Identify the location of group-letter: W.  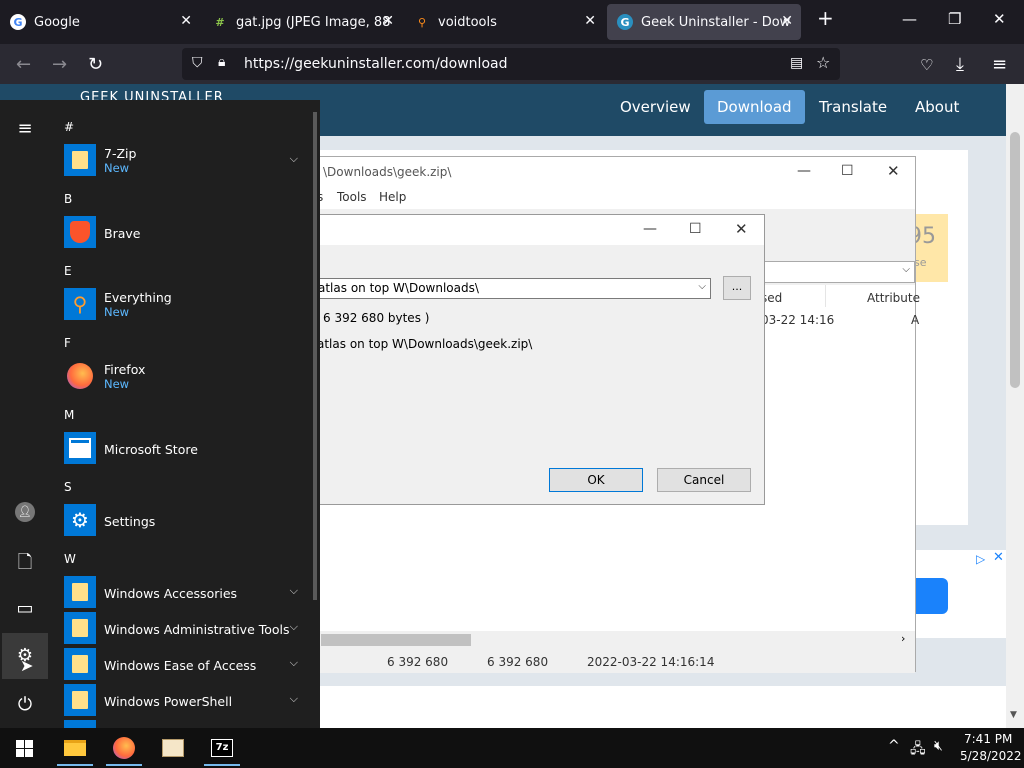
(70, 559).